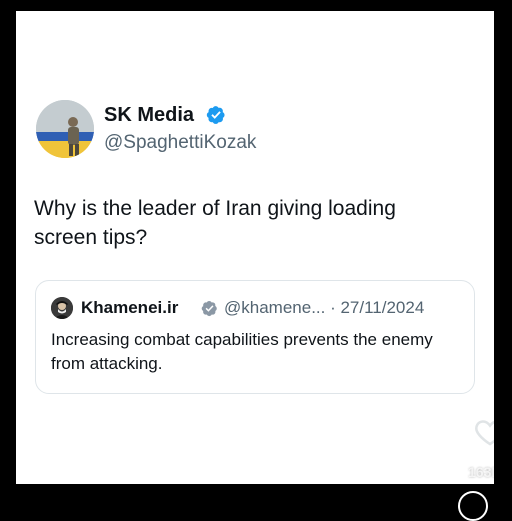  What do you see at coordinates (481, 472) in the screenshot?
I see `like-count: 163K` at bounding box center [481, 472].